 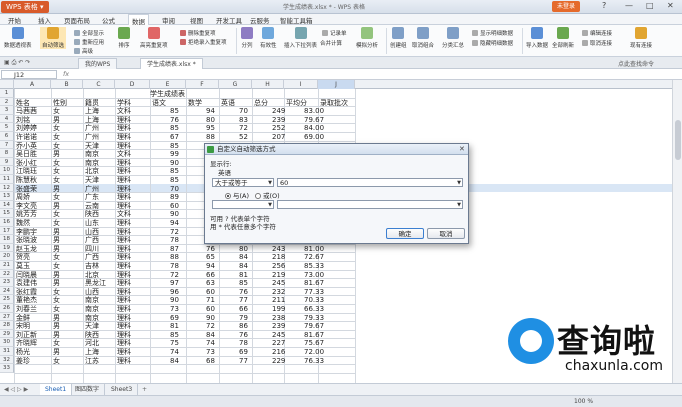 I want to click on tab-my-wps: 我的WPS, so click(x=98, y=63).